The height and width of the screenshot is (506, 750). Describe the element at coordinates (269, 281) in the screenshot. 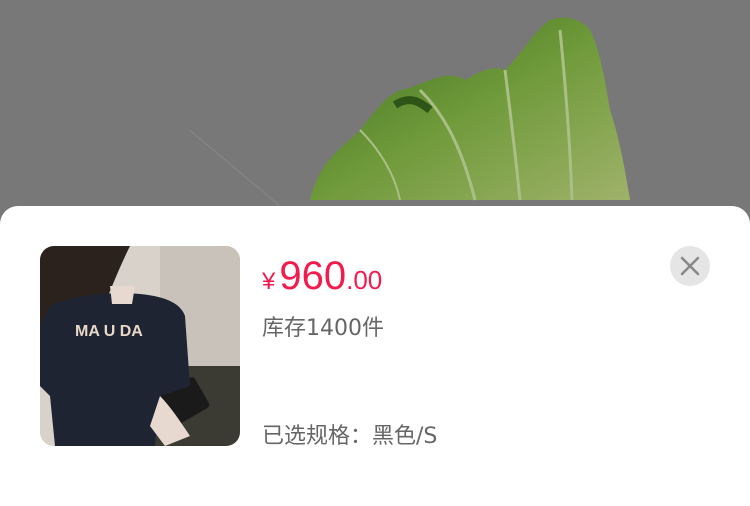

I see `price-currency: ¥` at that location.